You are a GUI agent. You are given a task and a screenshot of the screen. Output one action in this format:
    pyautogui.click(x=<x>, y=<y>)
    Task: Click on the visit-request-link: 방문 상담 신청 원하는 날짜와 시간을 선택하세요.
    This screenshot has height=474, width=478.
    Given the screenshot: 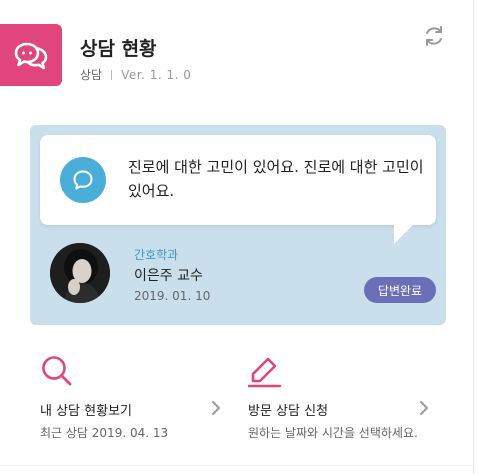 What is the action you would take?
    pyautogui.click(x=348, y=404)
    